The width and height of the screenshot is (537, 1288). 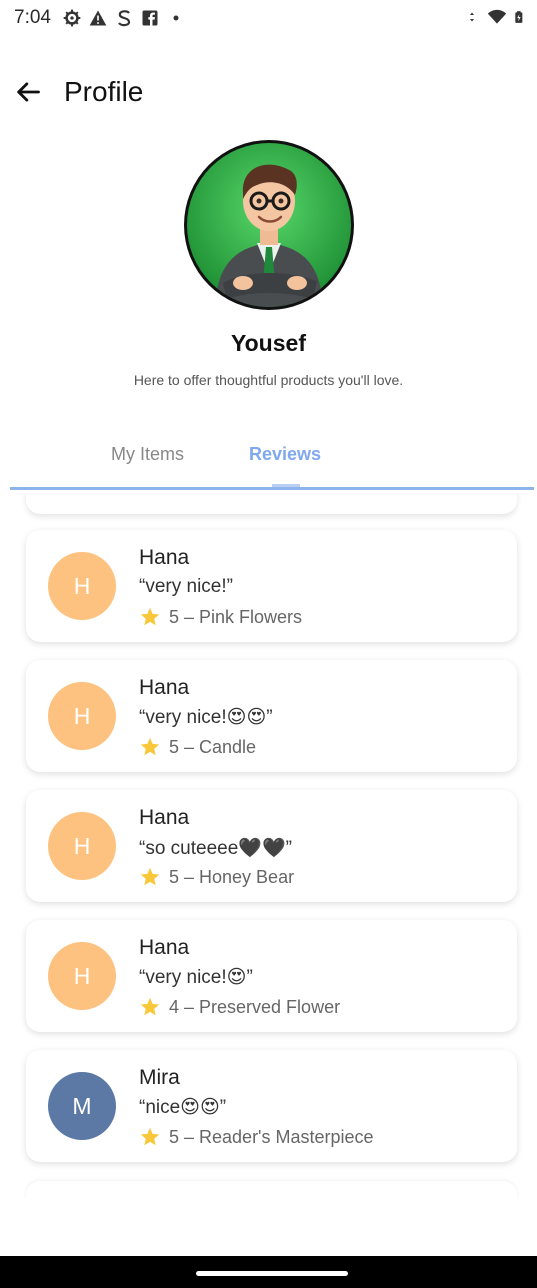 I want to click on review-rating: 5 – Honey Bear, so click(x=216, y=877).